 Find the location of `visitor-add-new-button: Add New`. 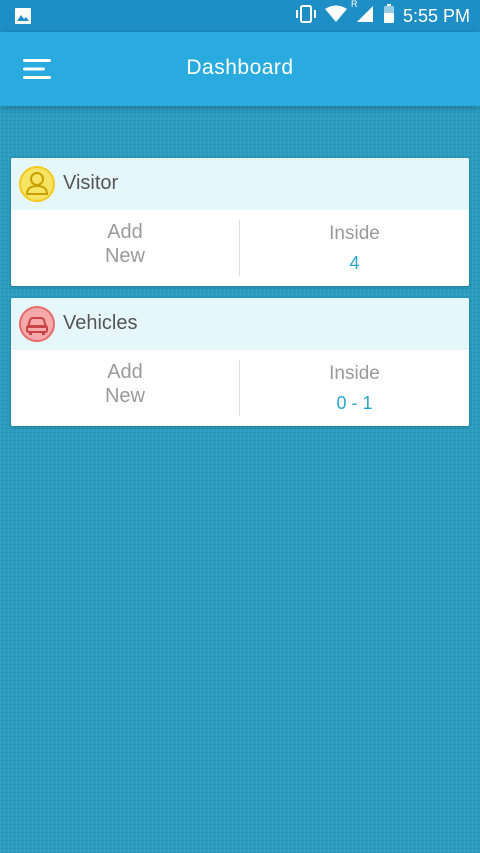

visitor-add-new-button: Add New is located at coordinates (125, 244).